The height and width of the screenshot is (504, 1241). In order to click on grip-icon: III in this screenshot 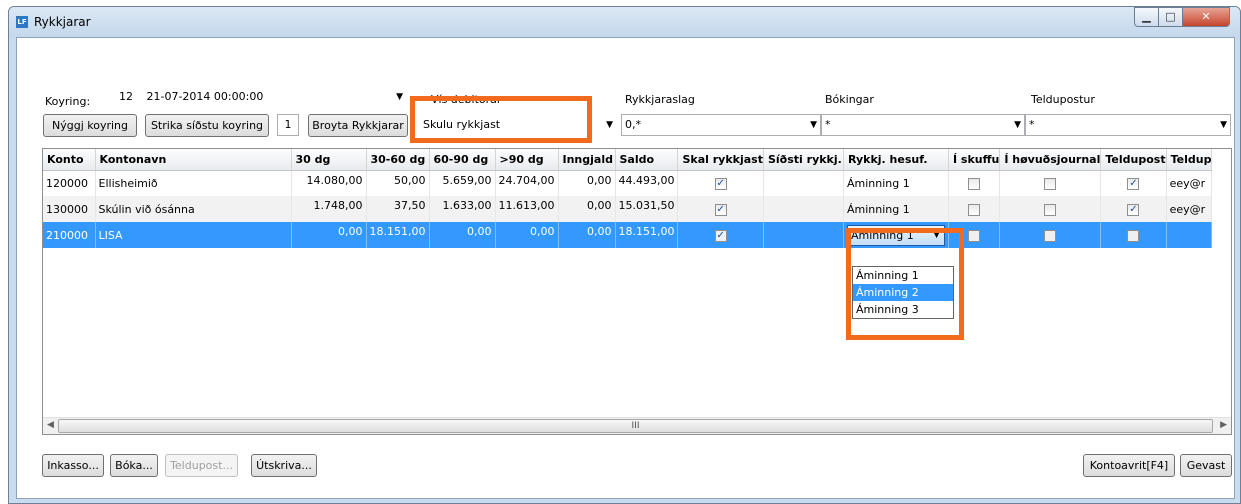, I will do `click(635, 426)`.